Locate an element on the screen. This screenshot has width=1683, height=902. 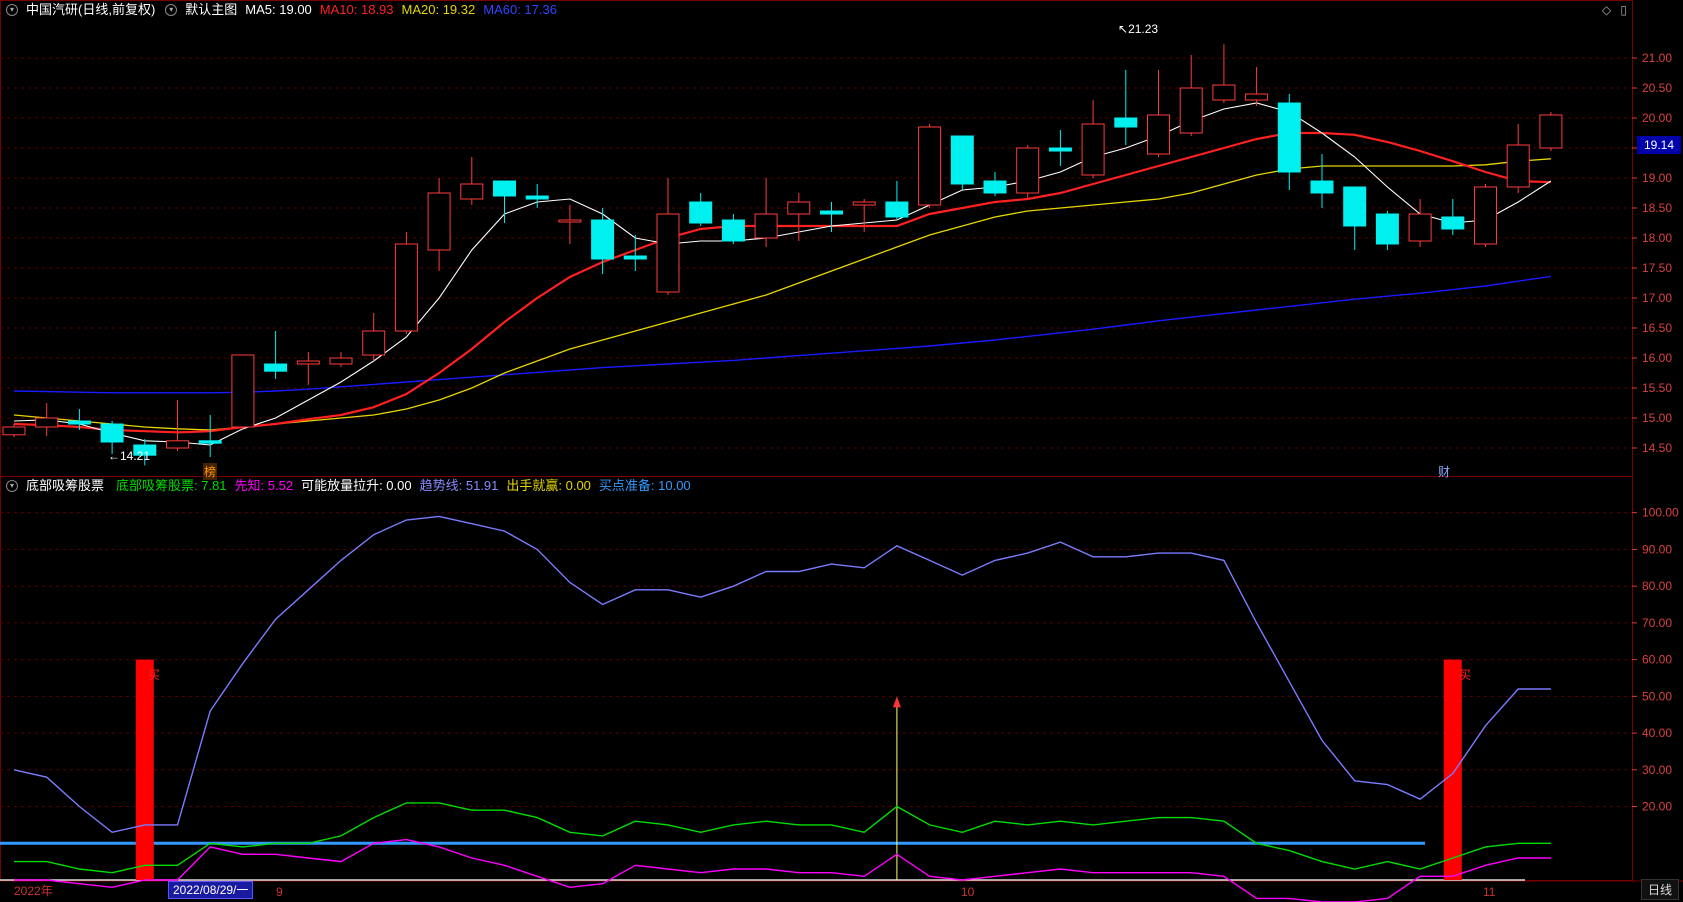
y-tick-label: 16.50 is located at coordinates (1657, 328).